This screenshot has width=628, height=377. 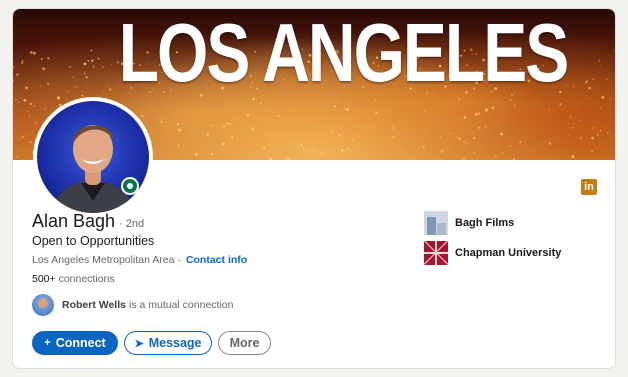 I want to click on profile-photo, so click(x=93, y=157).